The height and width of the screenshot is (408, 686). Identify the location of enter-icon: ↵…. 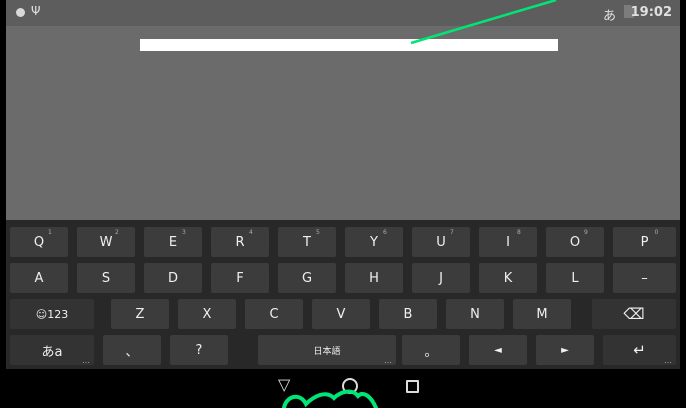
(639, 350).